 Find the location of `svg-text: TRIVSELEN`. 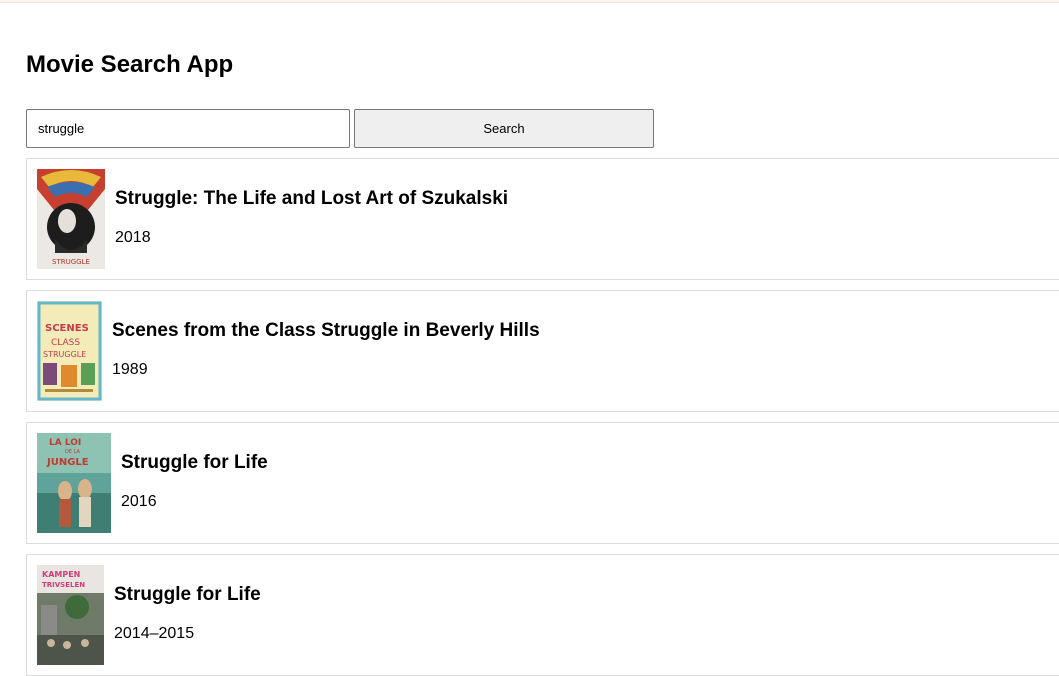

svg-text: TRIVSELEN is located at coordinates (63, 585).